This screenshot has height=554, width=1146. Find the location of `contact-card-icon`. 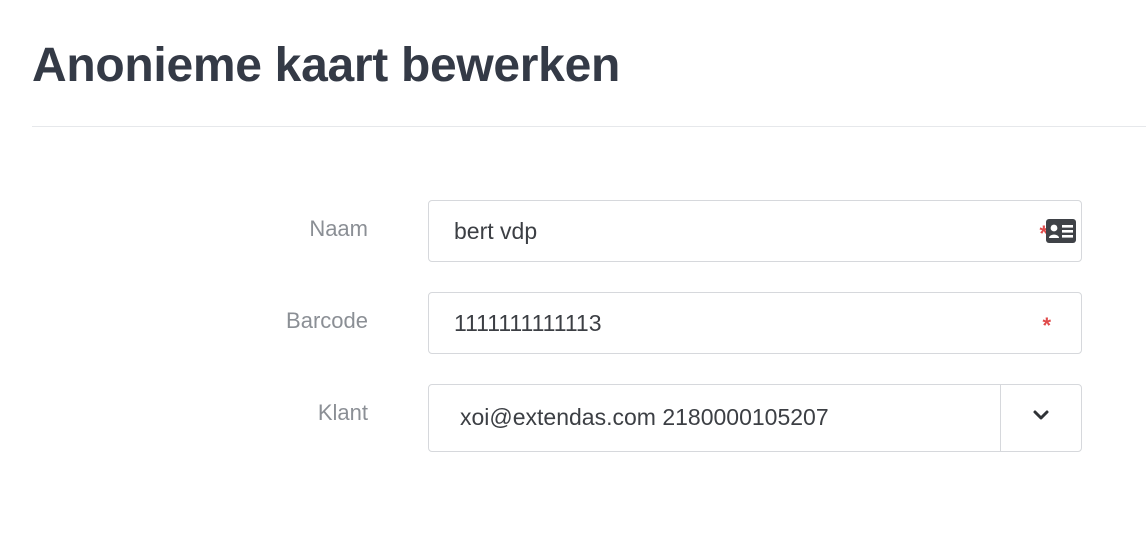

contact-card-icon is located at coordinates (1061, 231).